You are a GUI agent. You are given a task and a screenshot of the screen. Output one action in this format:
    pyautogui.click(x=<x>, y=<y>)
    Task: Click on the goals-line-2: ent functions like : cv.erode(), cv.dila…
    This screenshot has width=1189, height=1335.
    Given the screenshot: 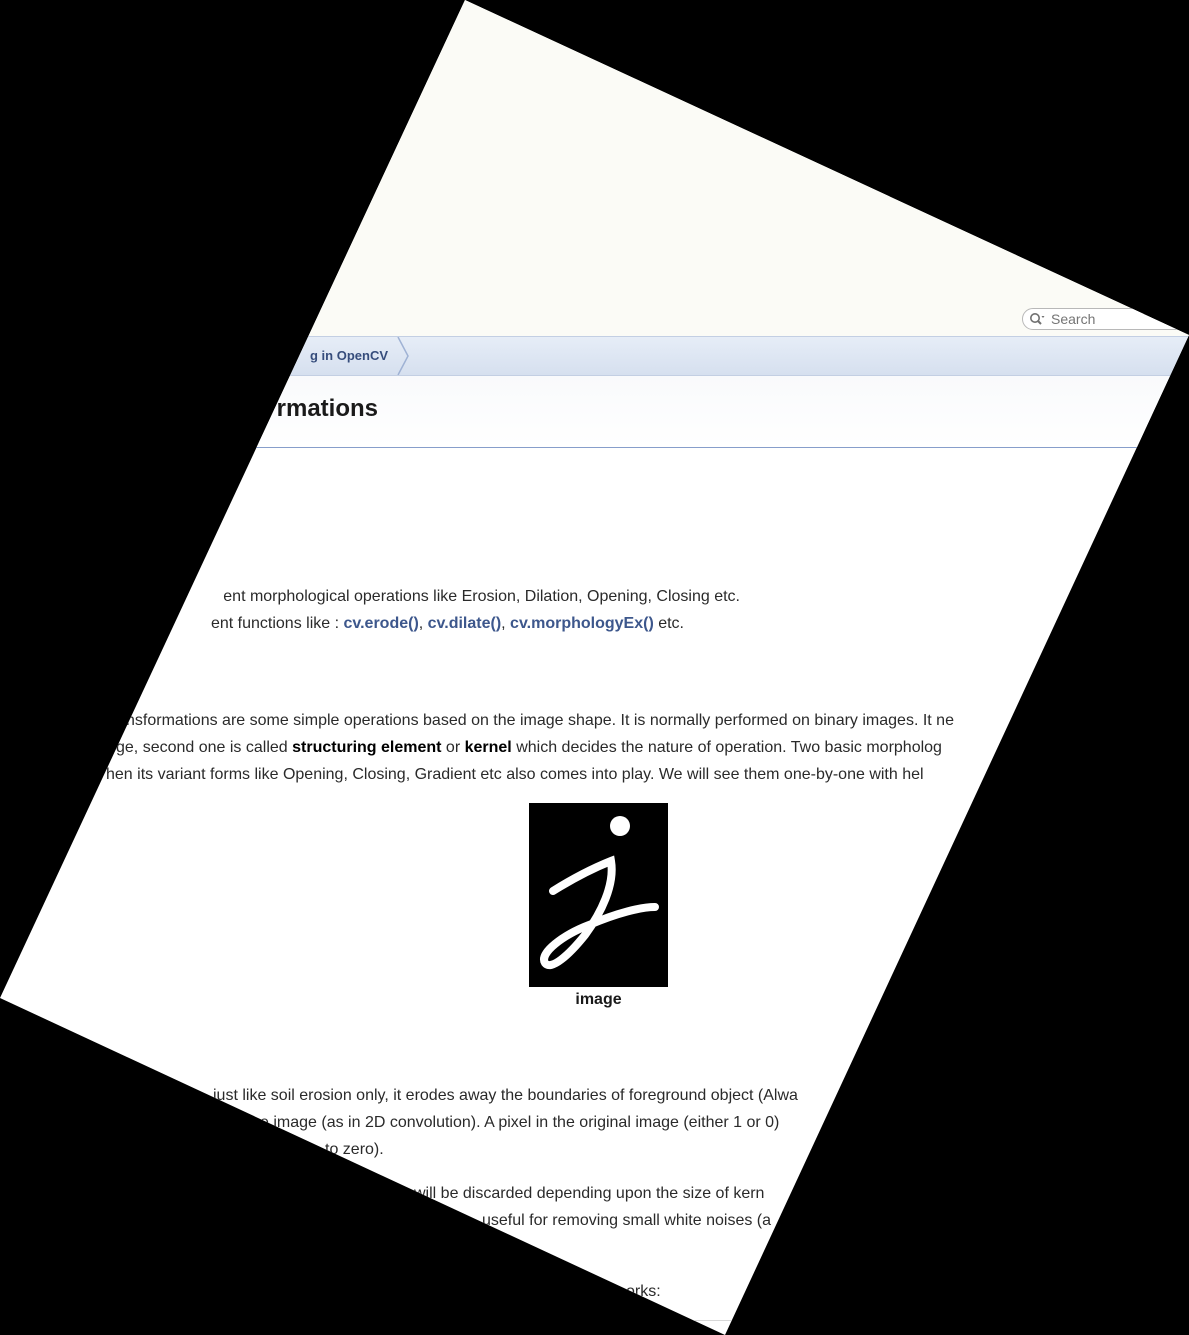 What is the action you would take?
    pyautogui.click(x=447, y=623)
    